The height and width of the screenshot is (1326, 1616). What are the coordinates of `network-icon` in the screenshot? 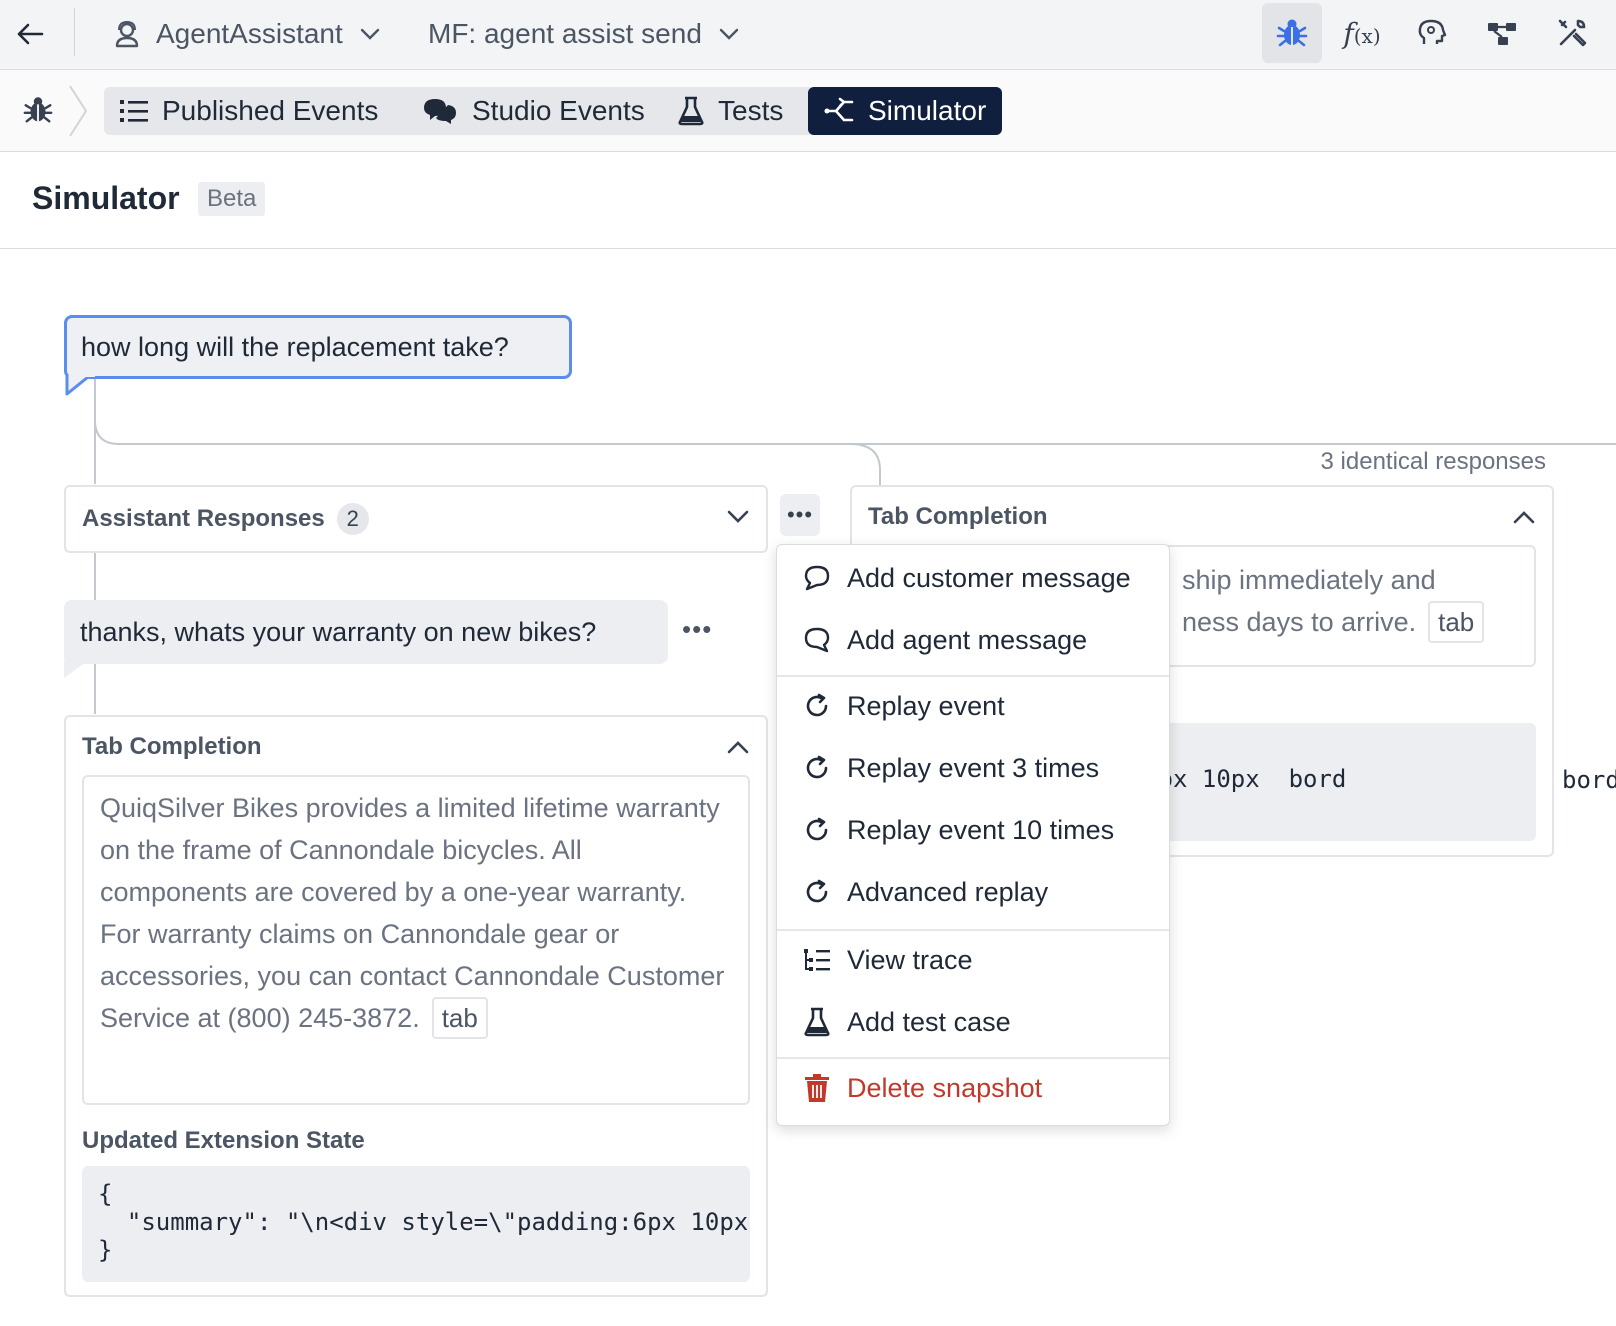 It's located at (1502, 34).